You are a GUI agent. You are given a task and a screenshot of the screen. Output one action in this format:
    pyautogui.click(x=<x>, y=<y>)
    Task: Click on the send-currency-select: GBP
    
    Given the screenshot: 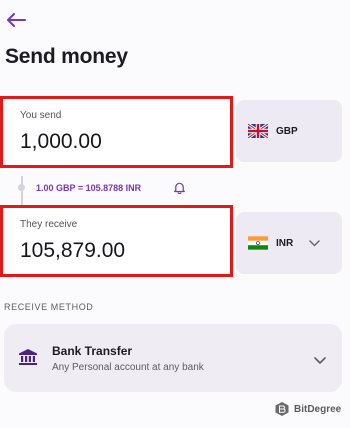 What is the action you would take?
    pyautogui.click(x=289, y=131)
    